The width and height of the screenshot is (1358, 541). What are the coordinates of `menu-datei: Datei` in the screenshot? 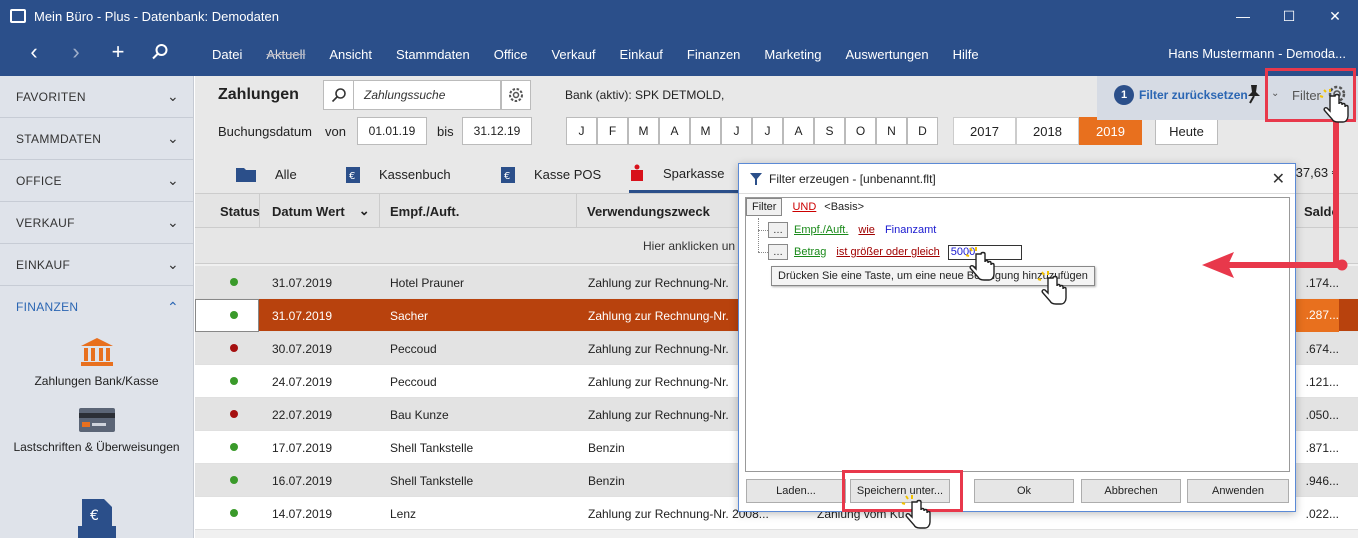 It's located at (227, 54).